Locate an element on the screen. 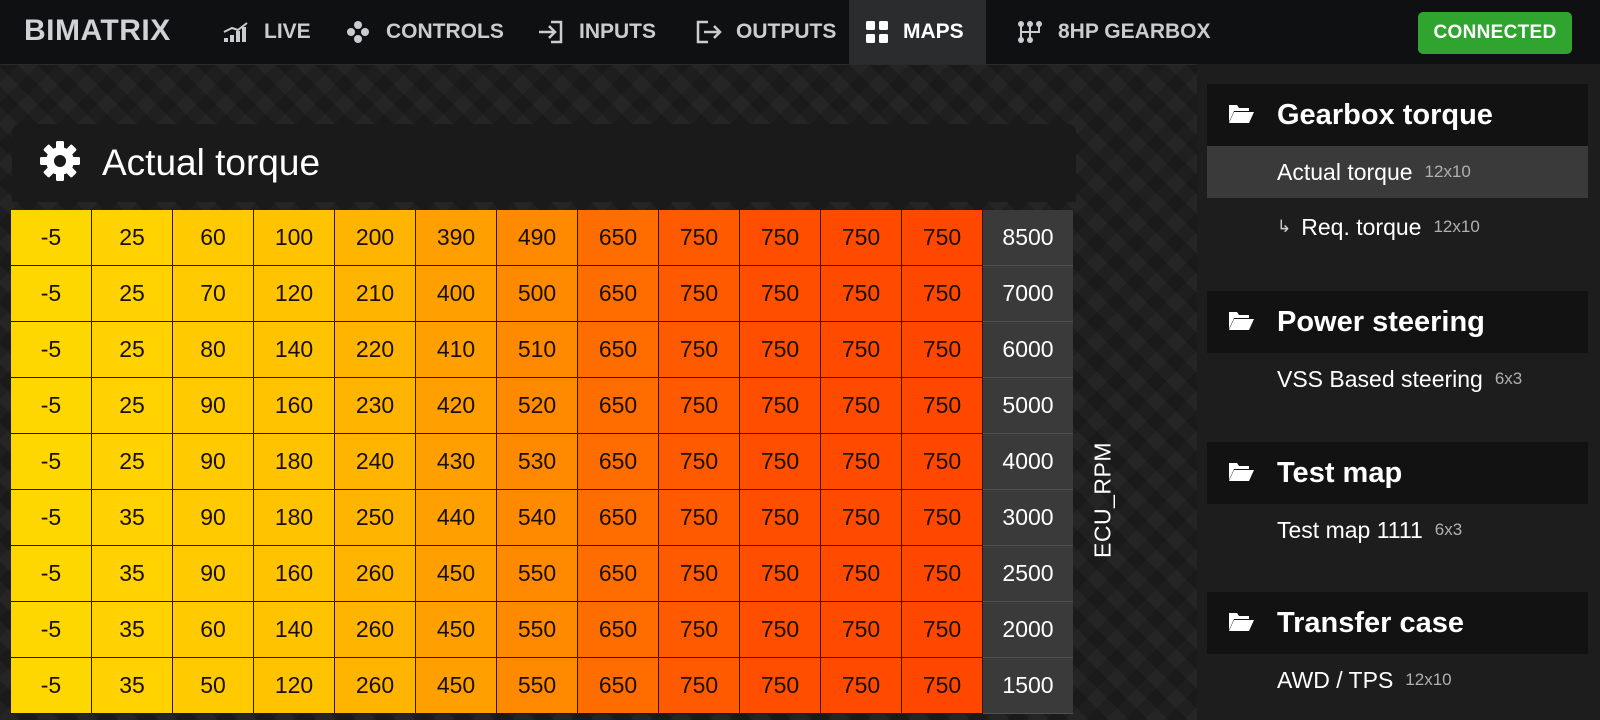 This screenshot has width=1600, height=720. gear-icon is located at coordinates (60, 163).